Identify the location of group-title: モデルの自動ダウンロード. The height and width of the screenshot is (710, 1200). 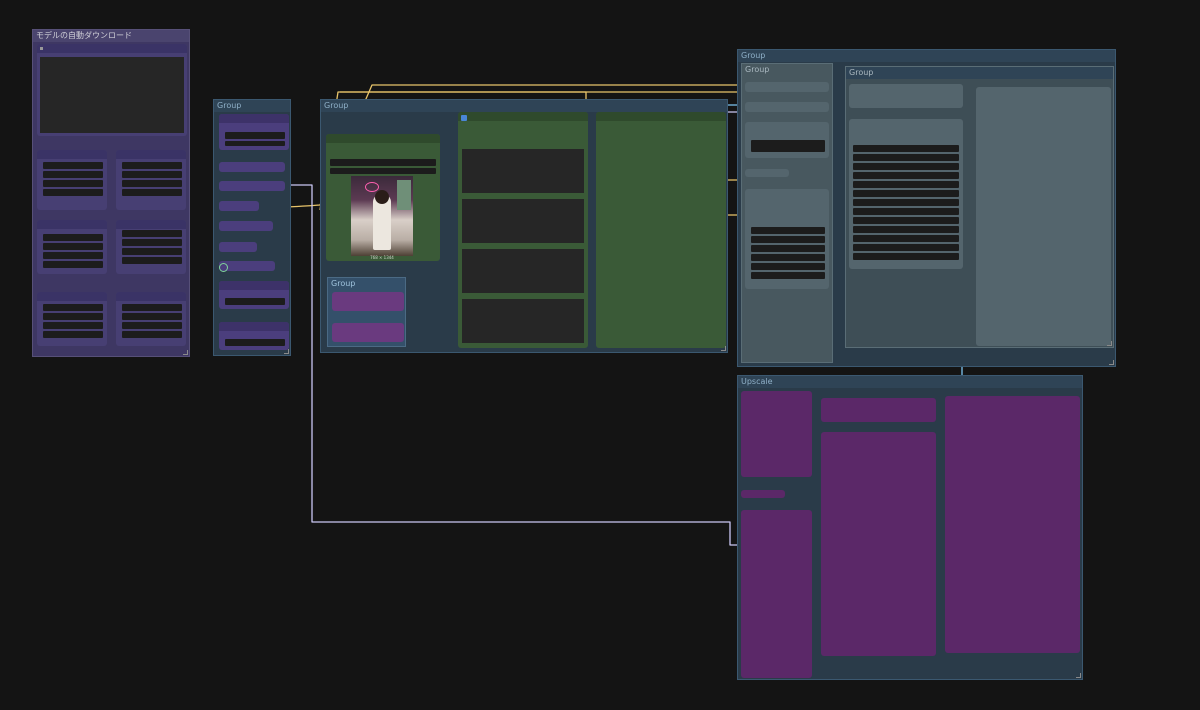
(111, 36).